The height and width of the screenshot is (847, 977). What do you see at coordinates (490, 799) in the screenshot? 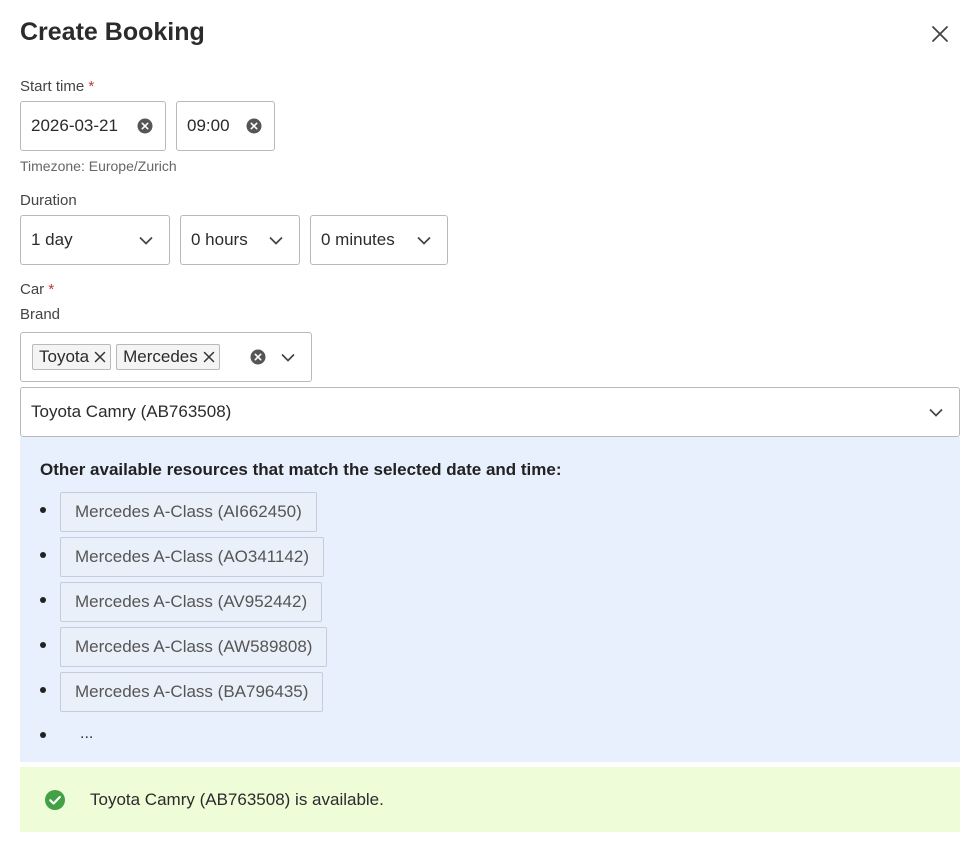
I see `availability-message: Toyota Camry (AB763508) is available.` at bounding box center [490, 799].